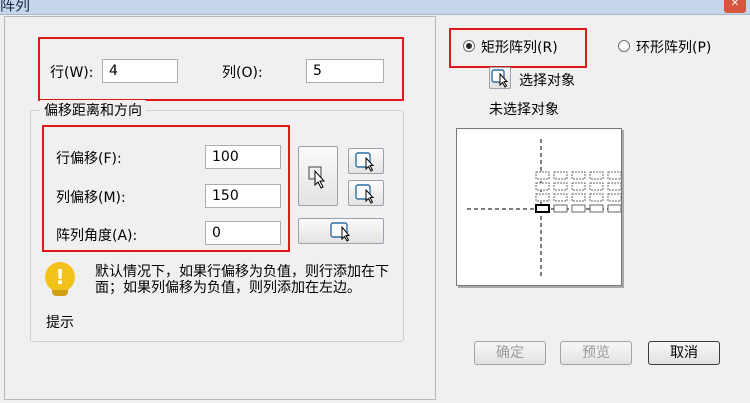 The image size is (750, 403). What do you see at coordinates (345, 71) in the screenshot?
I see `cols-input: 5` at bounding box center [345, 71].